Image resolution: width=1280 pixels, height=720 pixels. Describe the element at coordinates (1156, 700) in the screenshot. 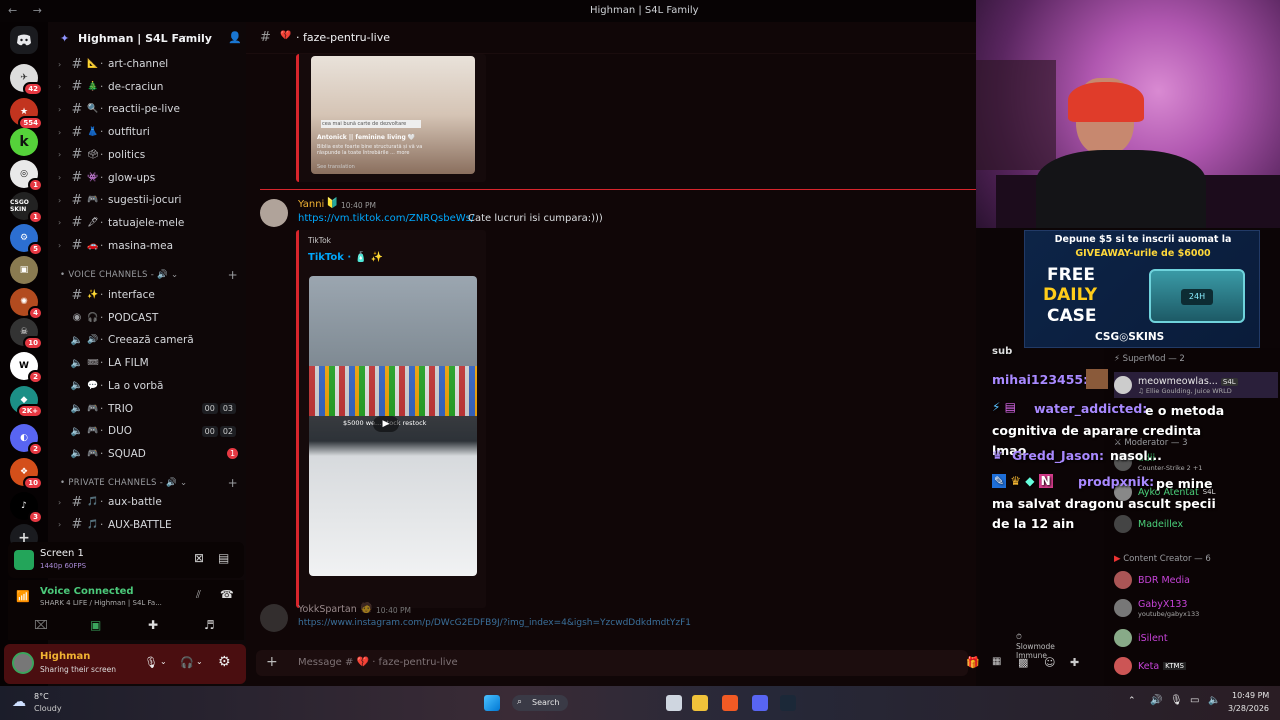

I see `volume-icon: 🔊` at that location.